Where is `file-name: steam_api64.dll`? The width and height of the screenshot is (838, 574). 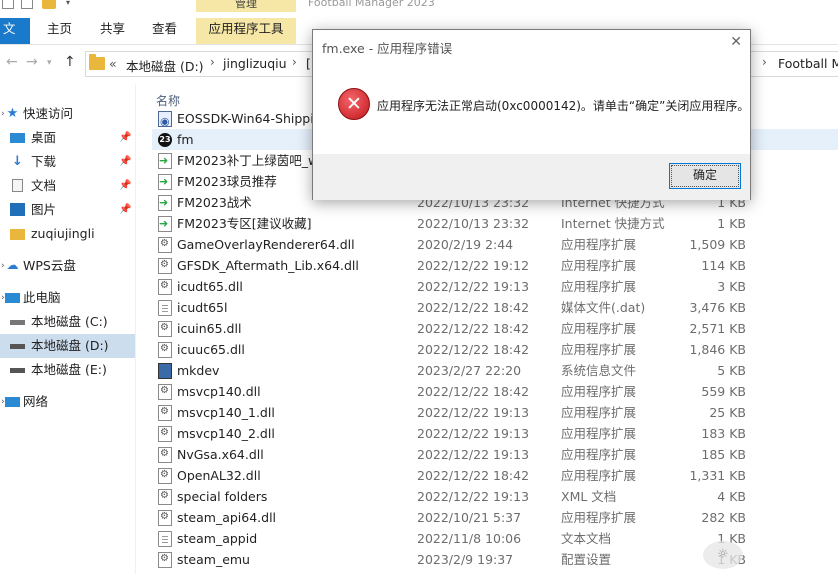 file-name: steam_api64.dll is located at coordinates (227, 517).